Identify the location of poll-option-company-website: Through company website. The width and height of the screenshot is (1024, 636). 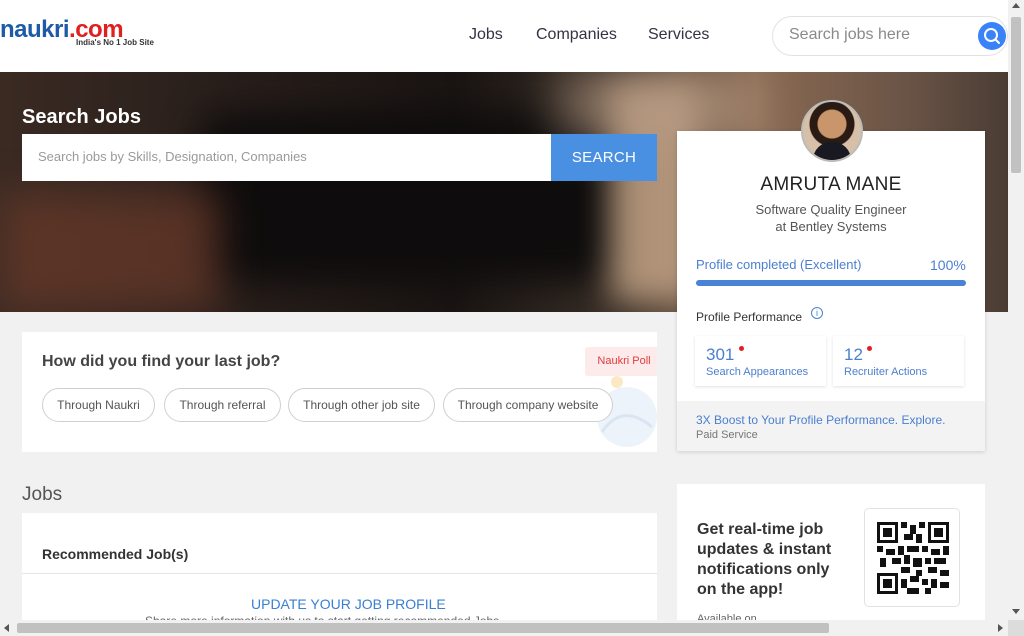
(528, 405).